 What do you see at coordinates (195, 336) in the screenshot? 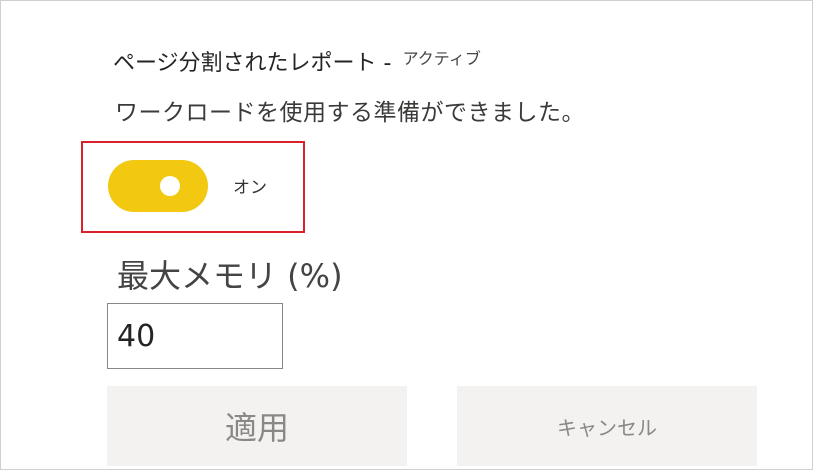
I see `max-memory-input` at bounding box center [195, 336].